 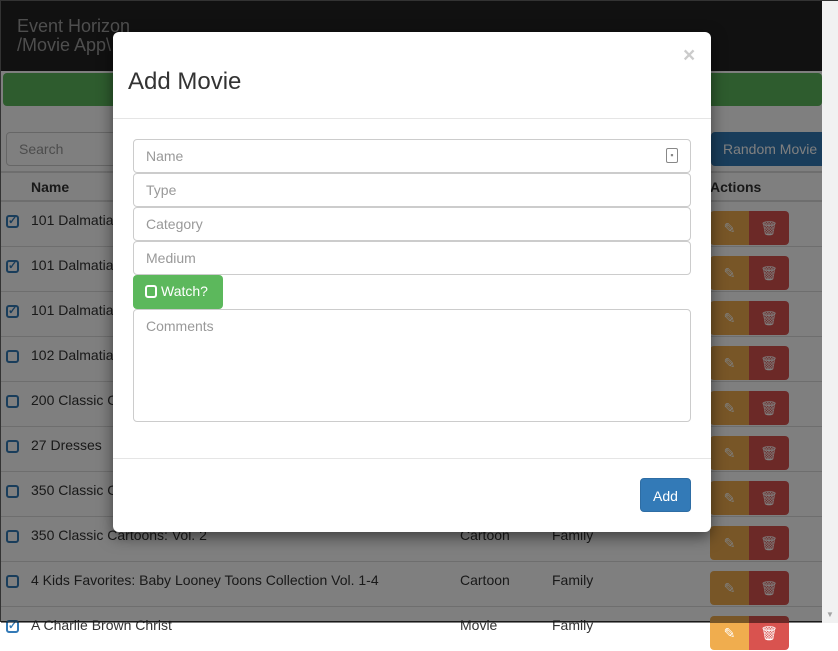 I want to click on add-button: Add, so click(x=665, y=495).